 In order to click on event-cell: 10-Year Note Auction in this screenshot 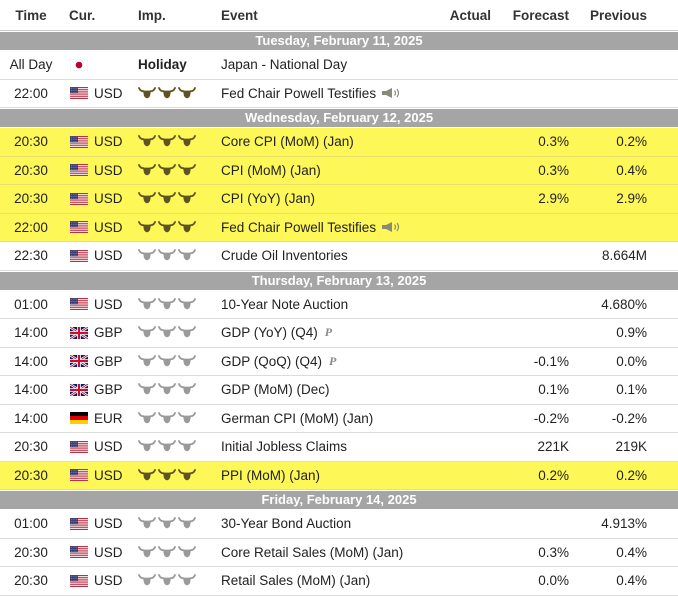, I will do `click(284, 305)`.